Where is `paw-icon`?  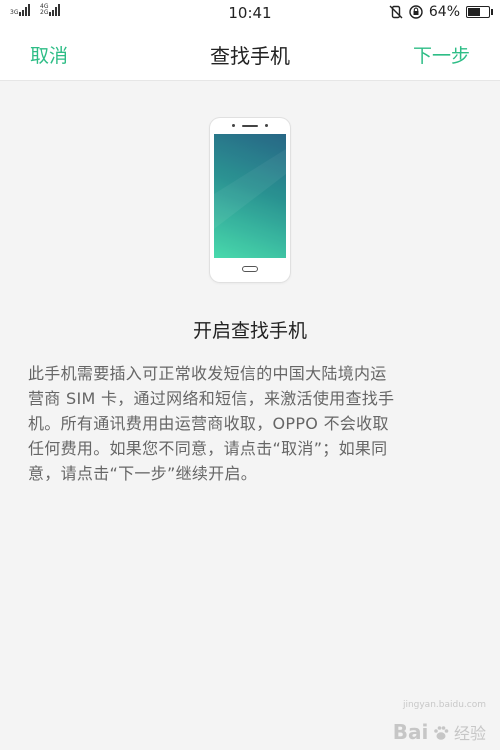 paw-icon is located at coordinates (443, 734).